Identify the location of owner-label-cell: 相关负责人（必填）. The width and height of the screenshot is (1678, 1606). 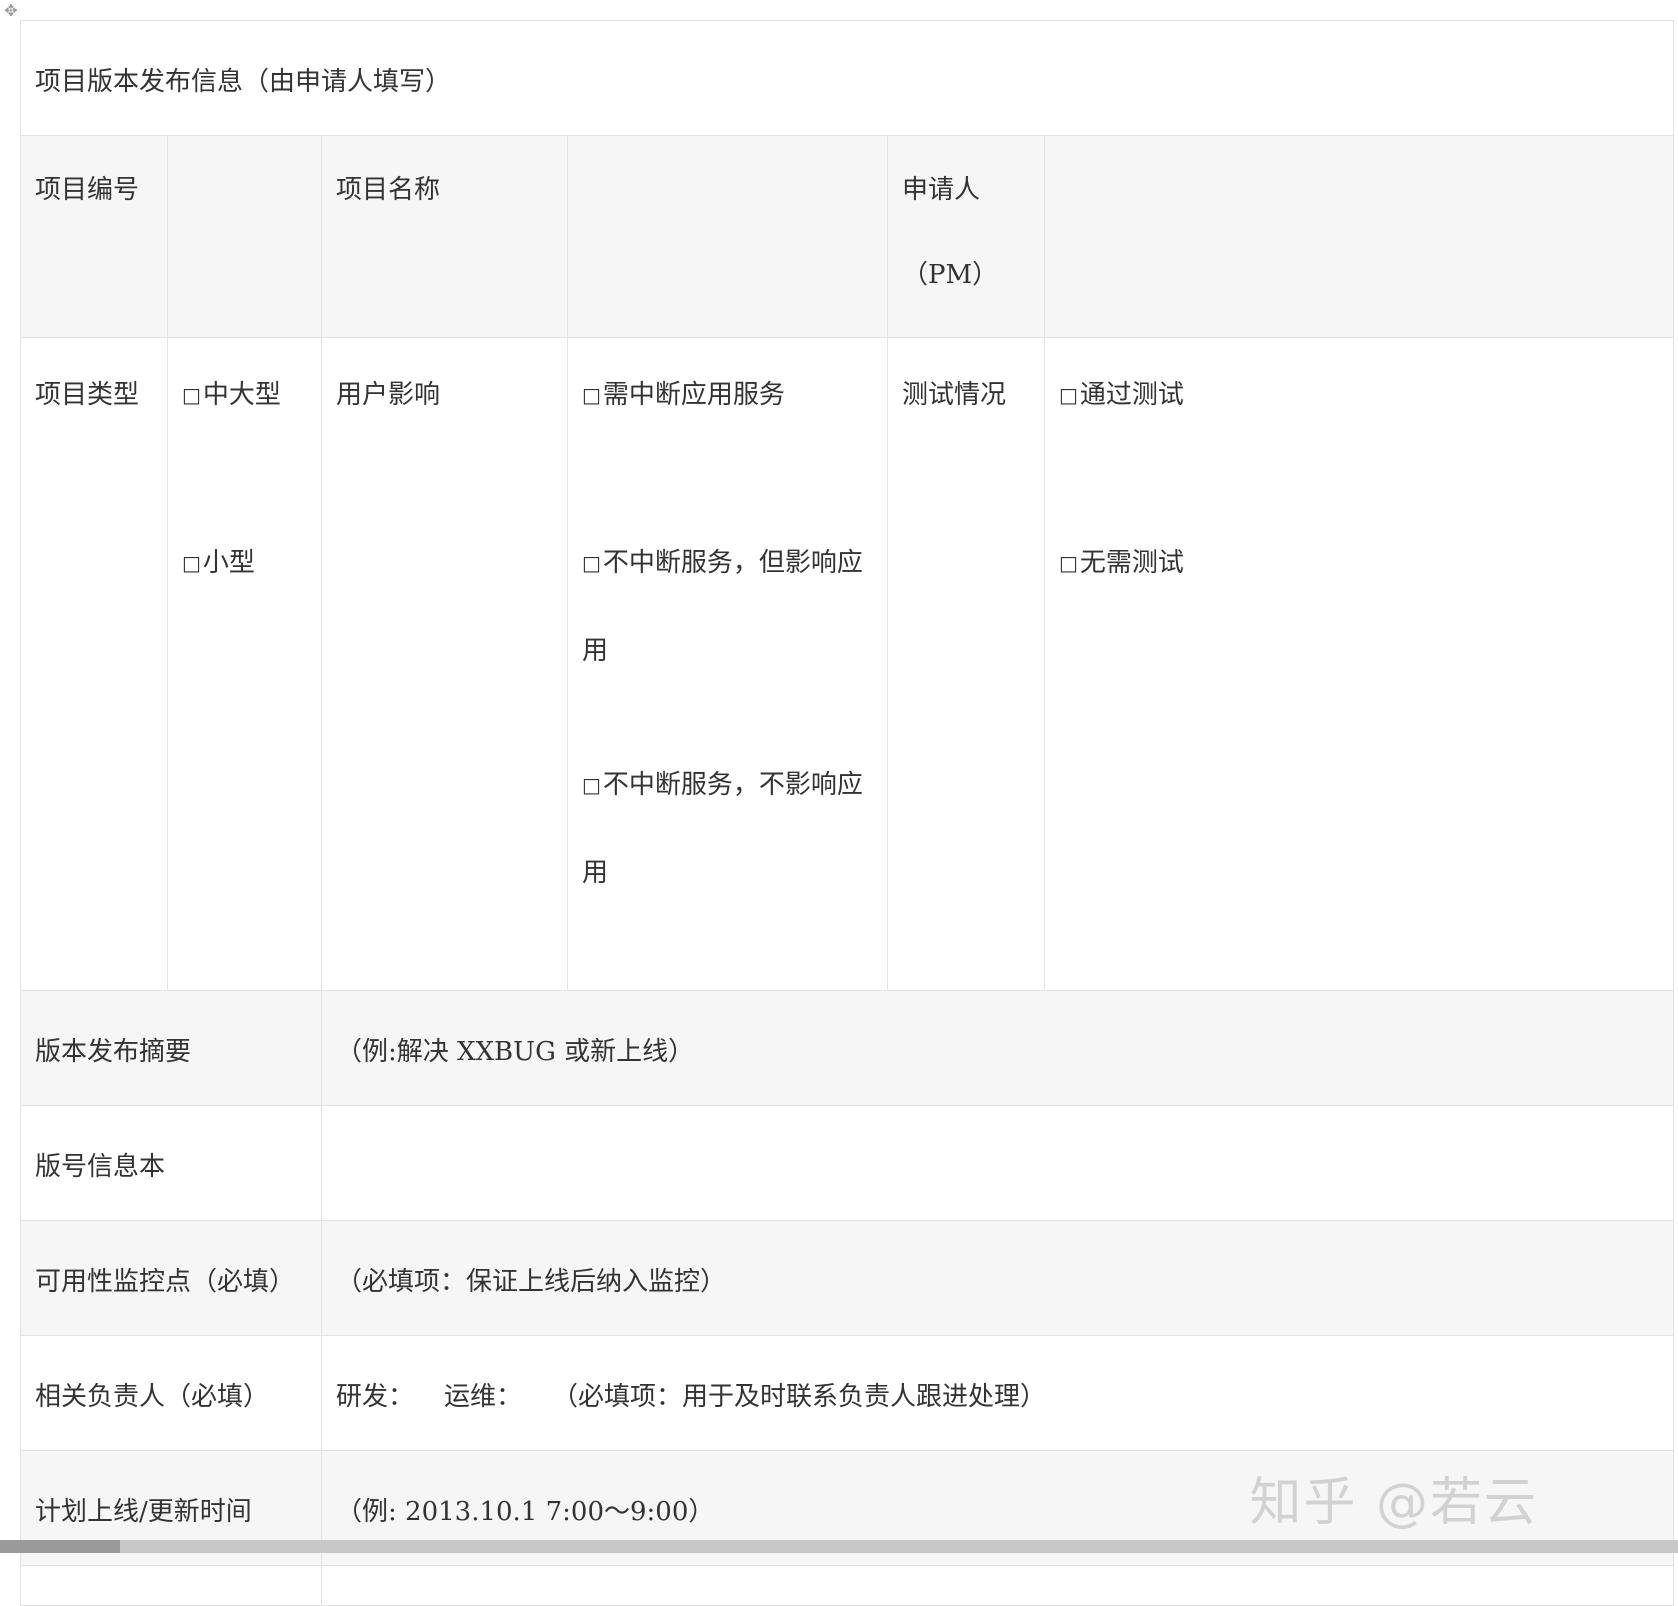
(171, 1393).